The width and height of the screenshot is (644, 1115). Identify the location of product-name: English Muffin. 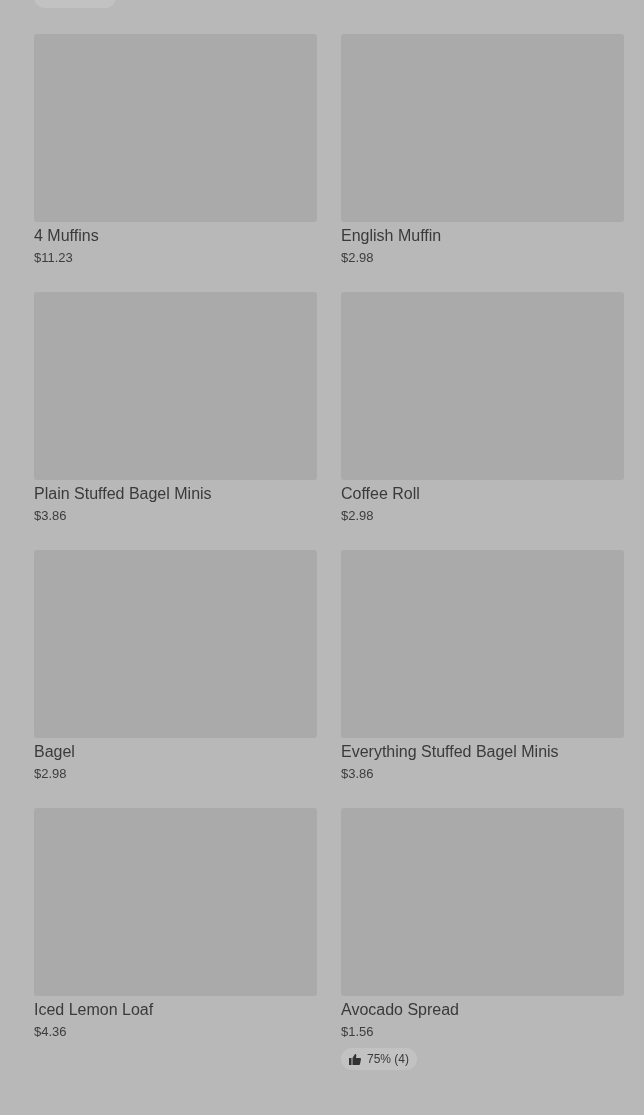
(482, 236).